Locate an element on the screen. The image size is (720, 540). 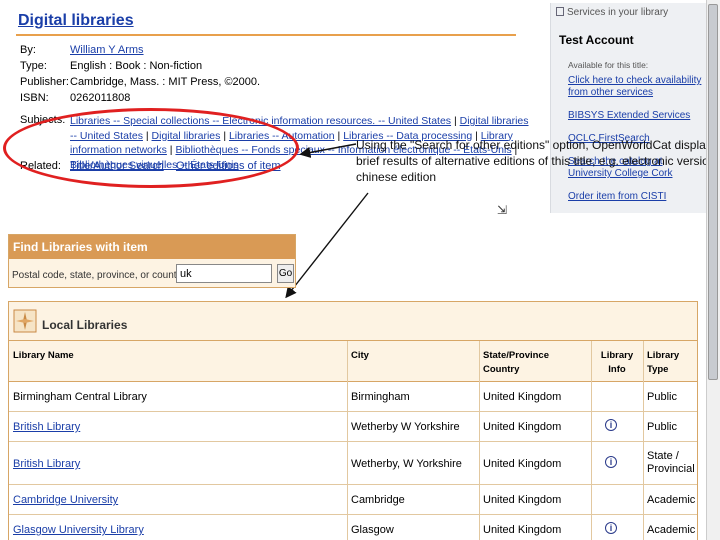
library-name-link: Glasgow University Library is located at coordinates (76, 530).